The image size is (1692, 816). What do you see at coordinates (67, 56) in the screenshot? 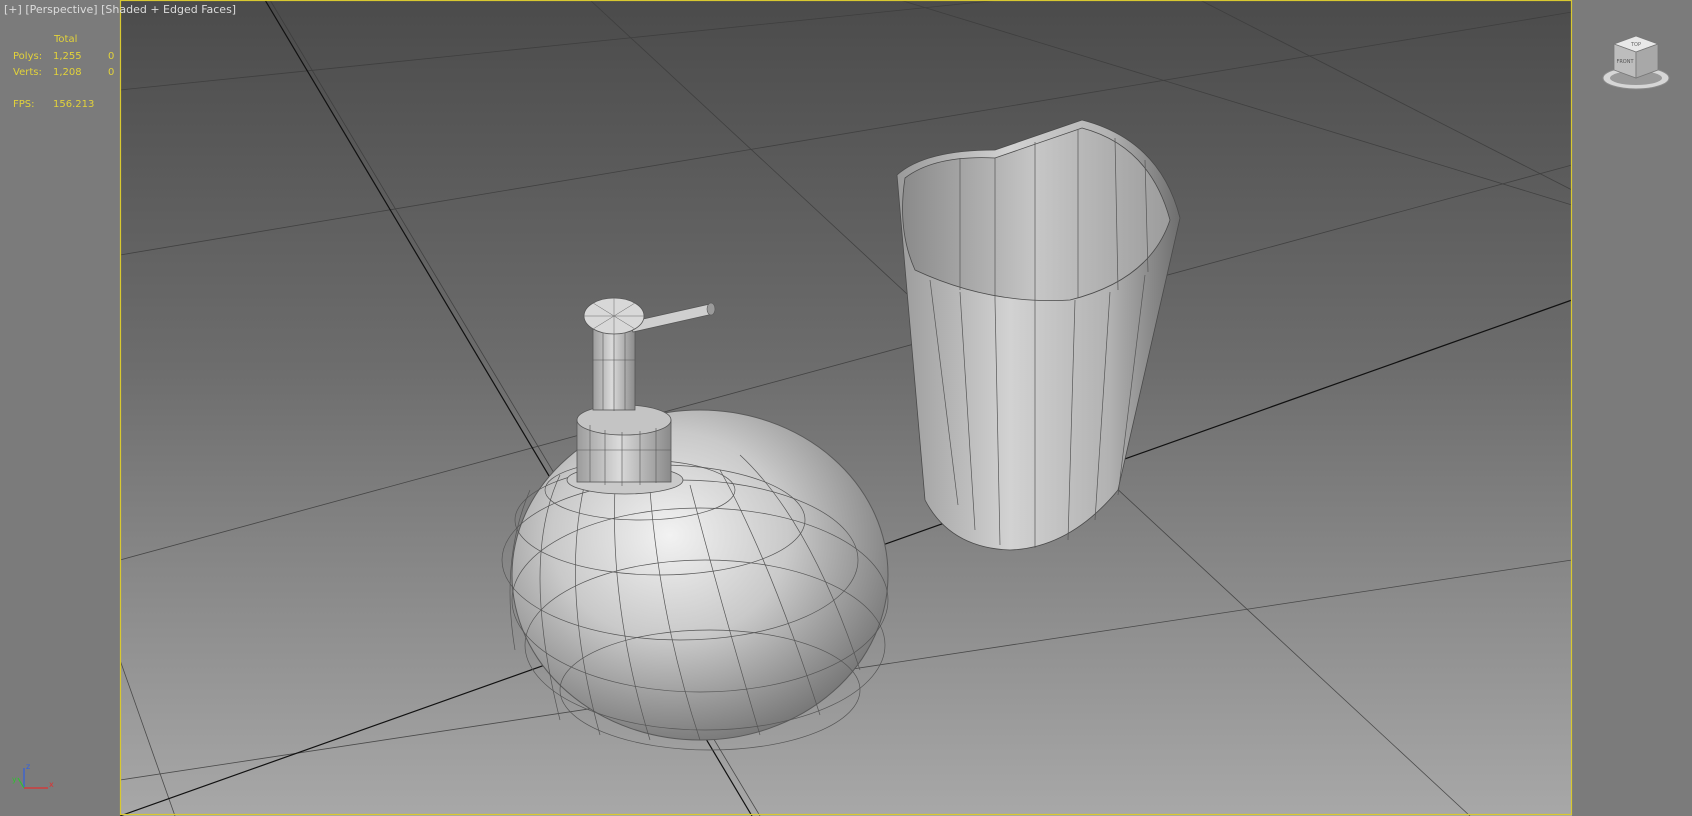
I see `polys-value: 1,255` at bounding box center [67, 56].